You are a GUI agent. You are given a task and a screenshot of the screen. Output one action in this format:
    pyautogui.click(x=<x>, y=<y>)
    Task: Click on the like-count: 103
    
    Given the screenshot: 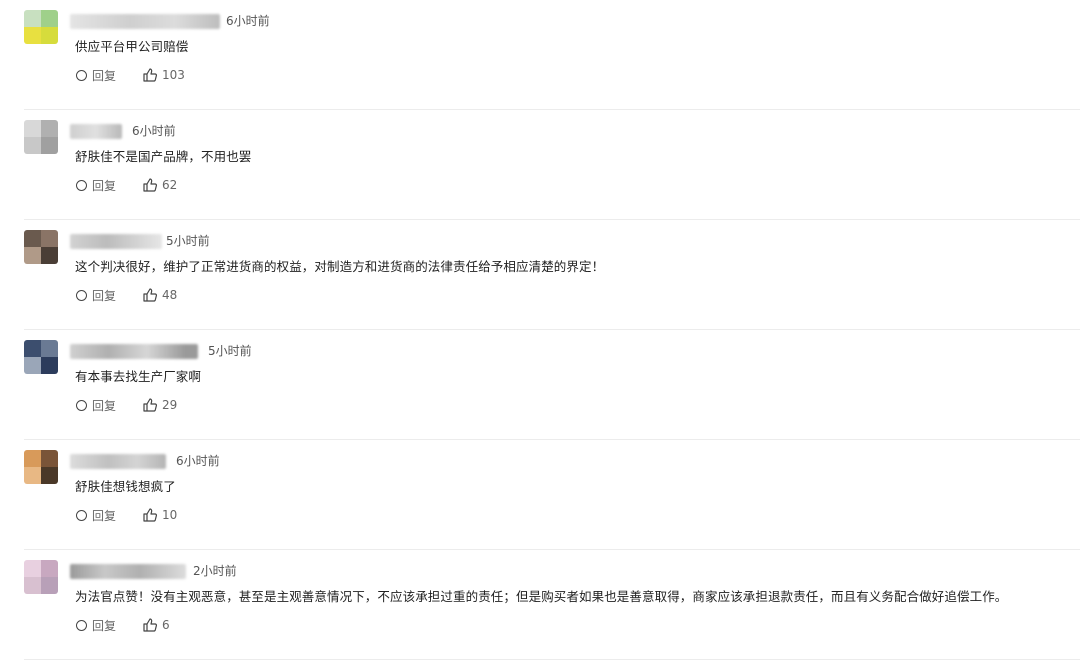 What is the action you would take?
    pyautogui.click(x=173, y=75)
    